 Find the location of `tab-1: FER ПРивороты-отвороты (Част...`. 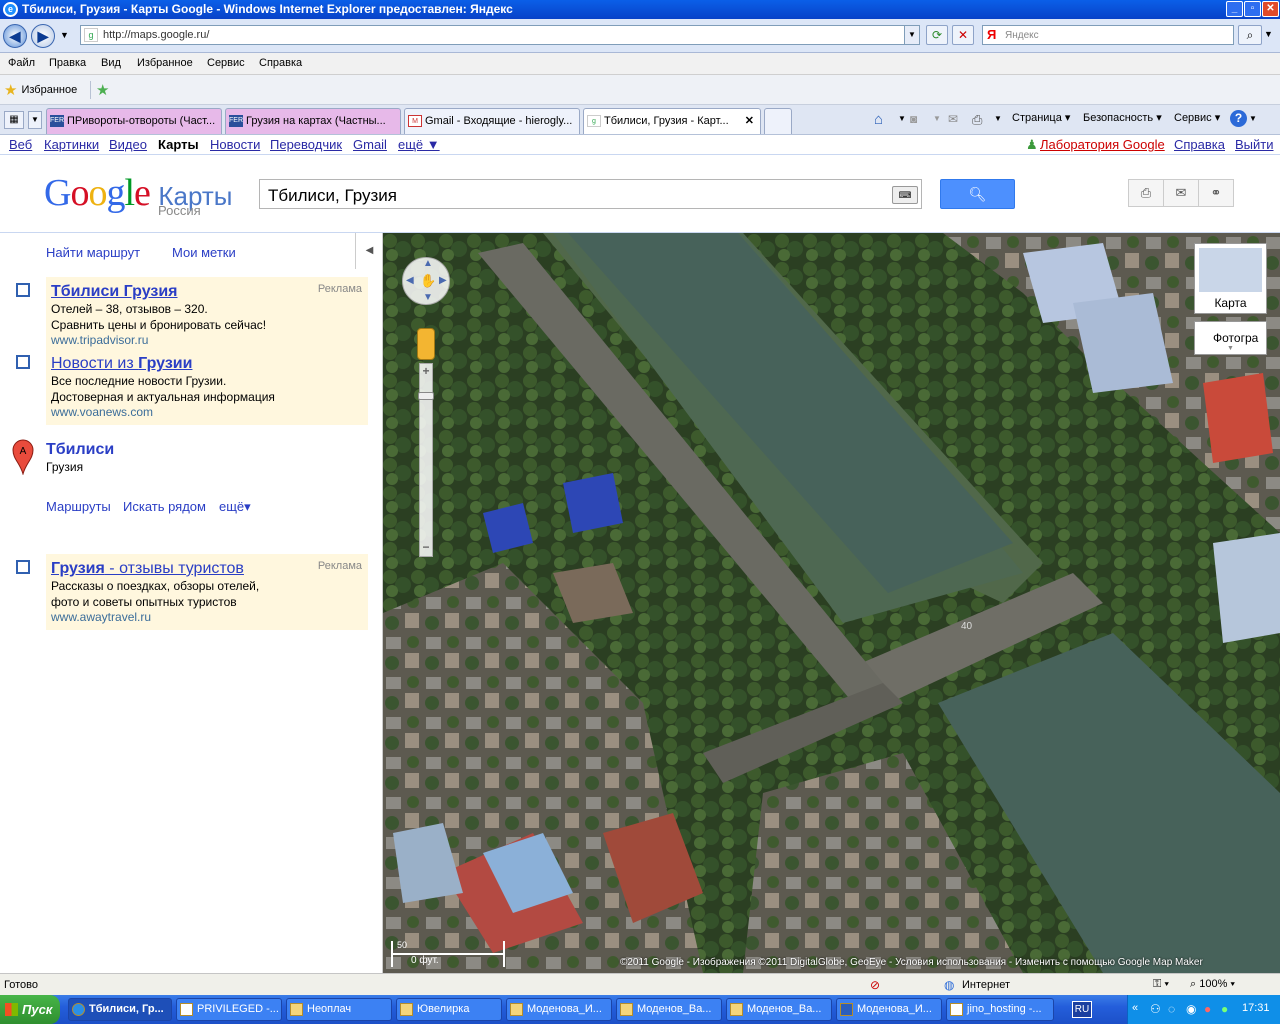

tab-1: FER ПРивороты-отвороты (Част... is located at coordinates (134, 121).